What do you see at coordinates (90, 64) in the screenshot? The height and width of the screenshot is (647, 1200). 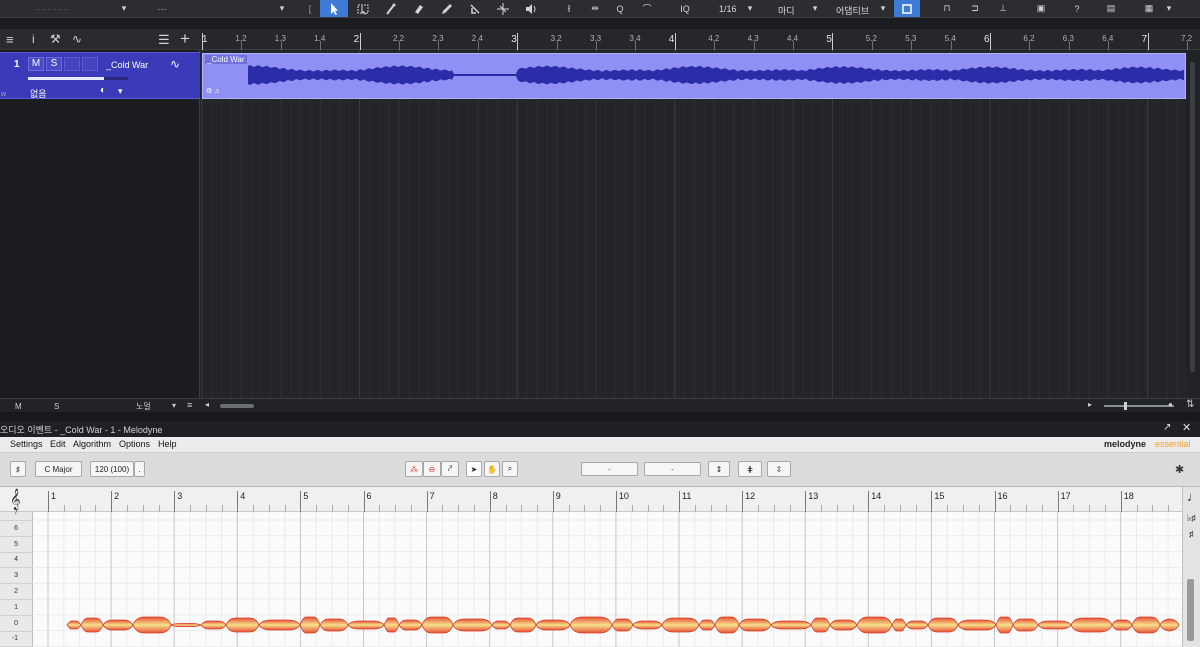 I see `monitor-button` at bounding box center [90, 64].